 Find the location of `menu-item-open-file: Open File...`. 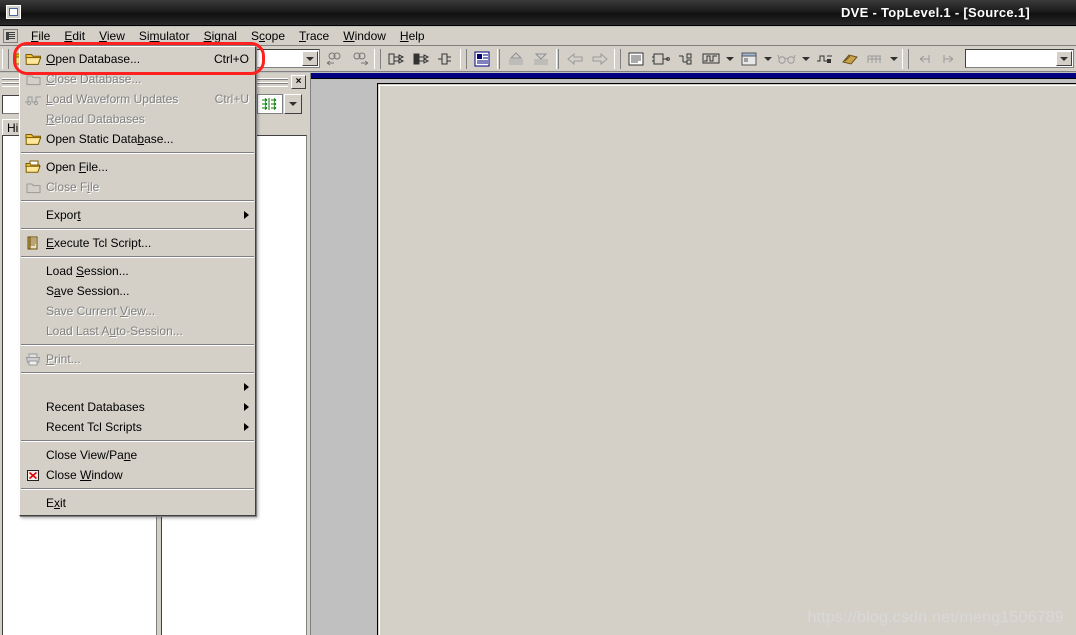

menu-item-open-file: Open File... is located at coordinates (137, 167).